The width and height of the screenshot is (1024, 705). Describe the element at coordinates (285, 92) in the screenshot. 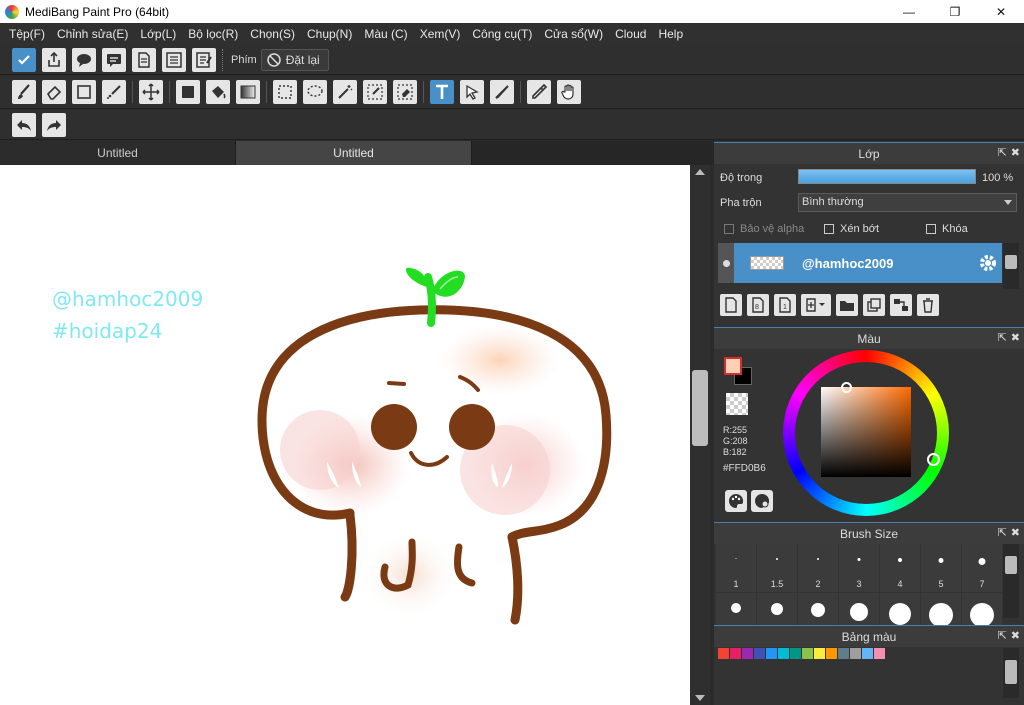

I see `select-rect-icon` at that location.